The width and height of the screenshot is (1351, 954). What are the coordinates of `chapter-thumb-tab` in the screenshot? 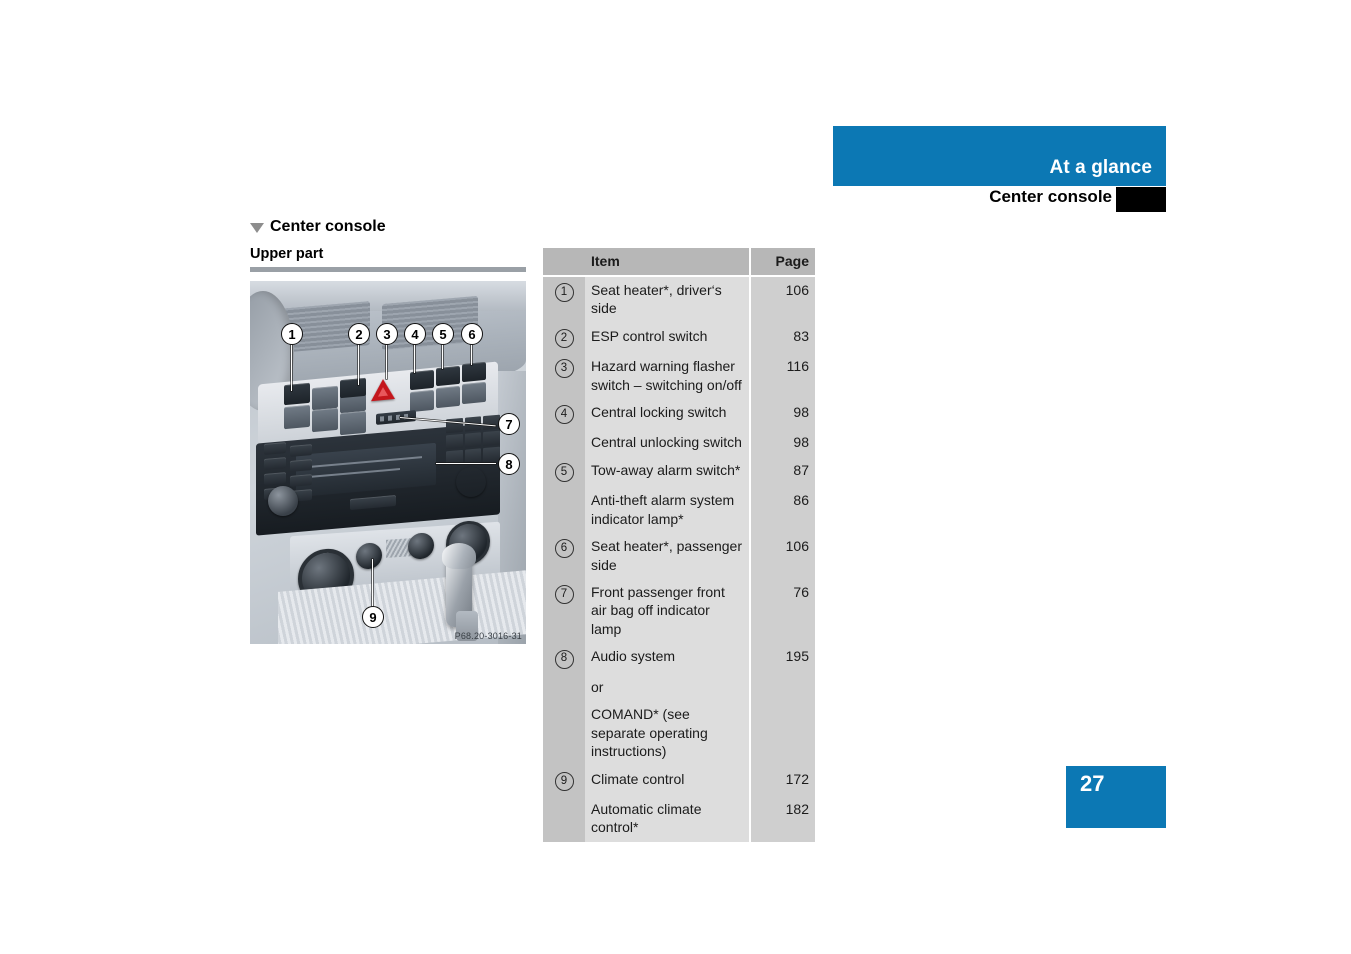 It's located at (1141, 199).